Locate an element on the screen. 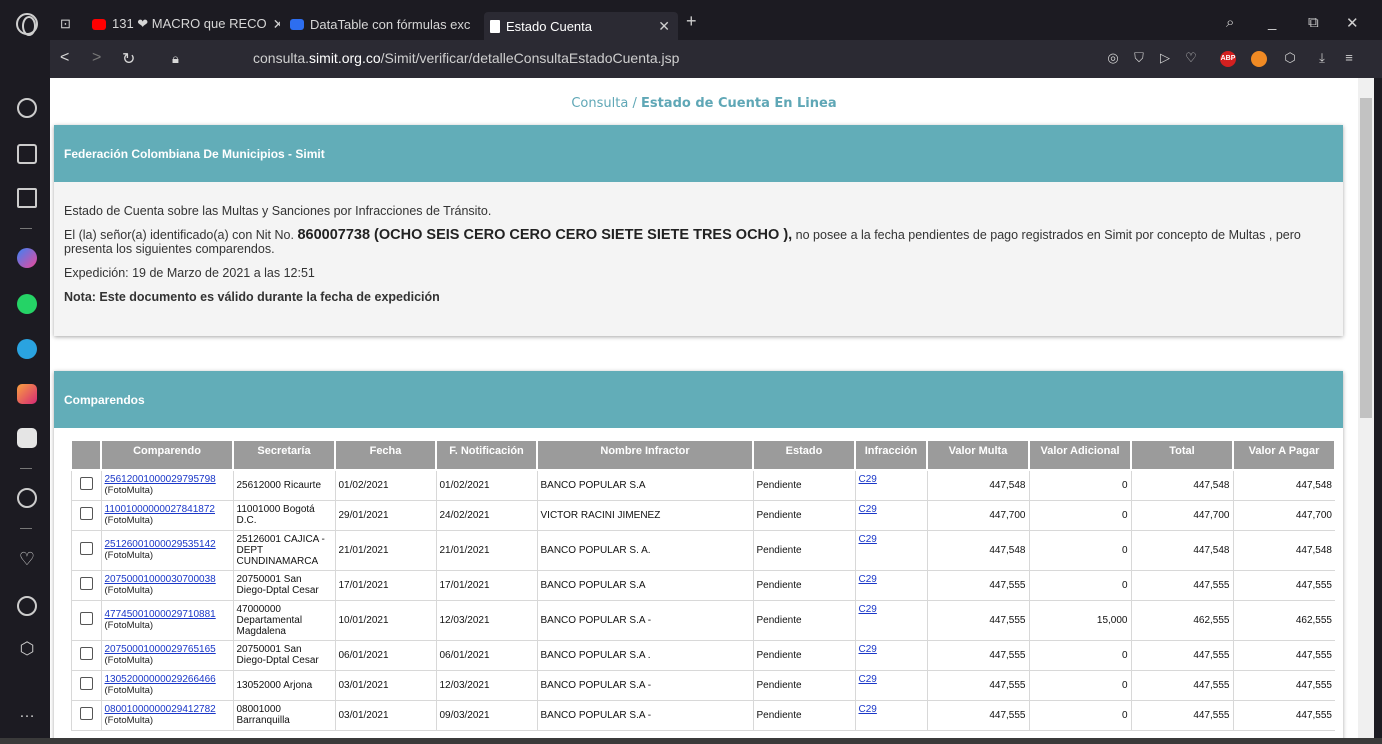 The image size is (1382, 744). notificacion-cell: 21/01/2021 is located at coordinates (486, 550).